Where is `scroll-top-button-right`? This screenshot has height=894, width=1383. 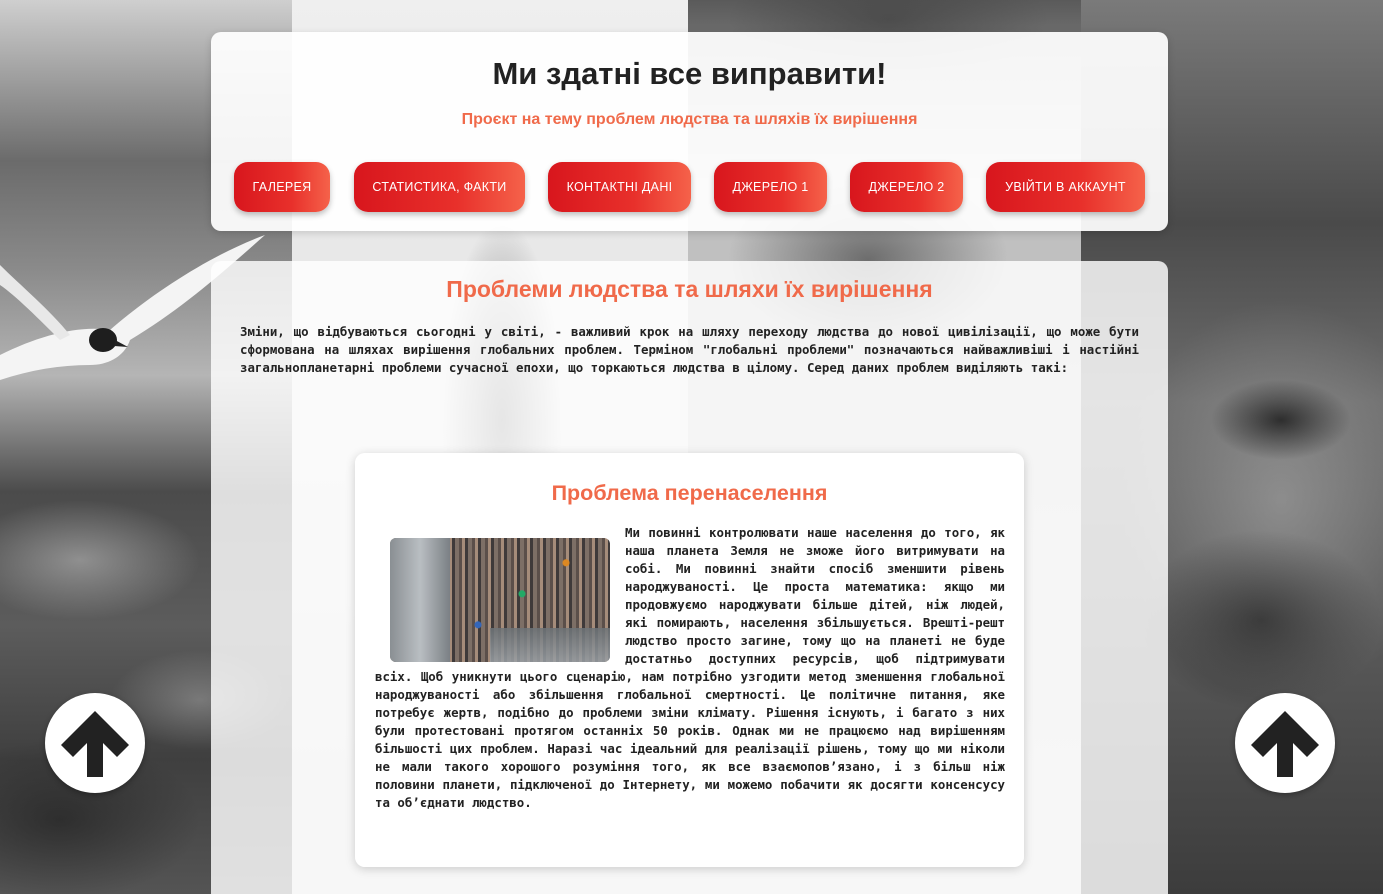
scroll-top-button-right is located at coordinates (1285, 743).